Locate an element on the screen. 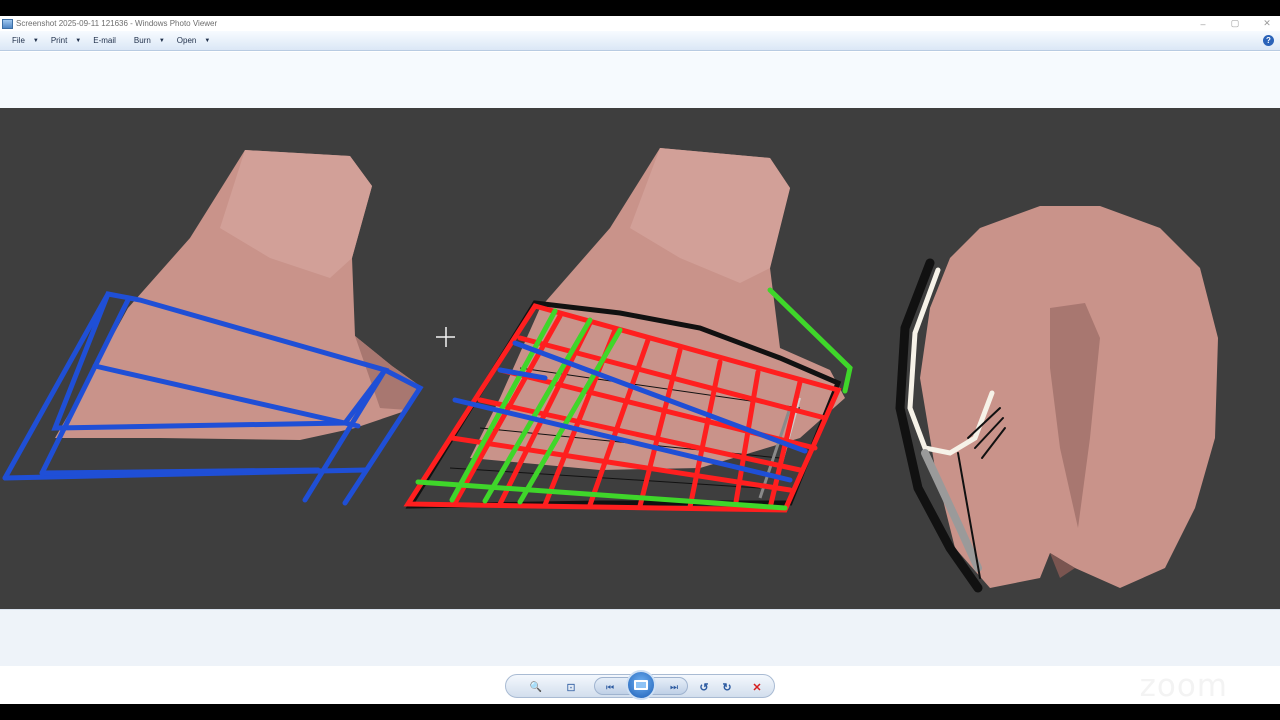  zoom-watermark: zoom is located at coordinates (1183, 686).